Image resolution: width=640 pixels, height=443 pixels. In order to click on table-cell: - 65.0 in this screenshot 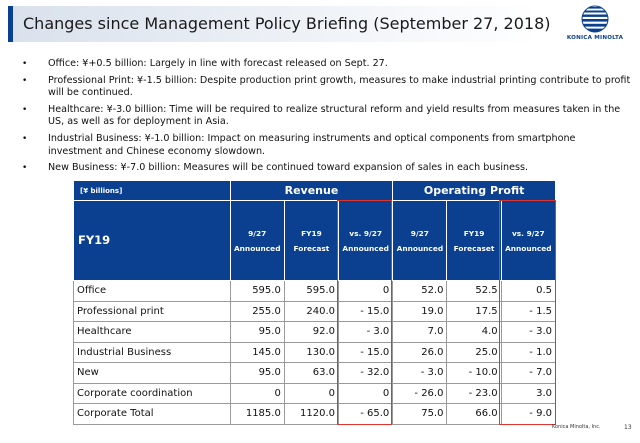, I will do `click(366, 414)`.